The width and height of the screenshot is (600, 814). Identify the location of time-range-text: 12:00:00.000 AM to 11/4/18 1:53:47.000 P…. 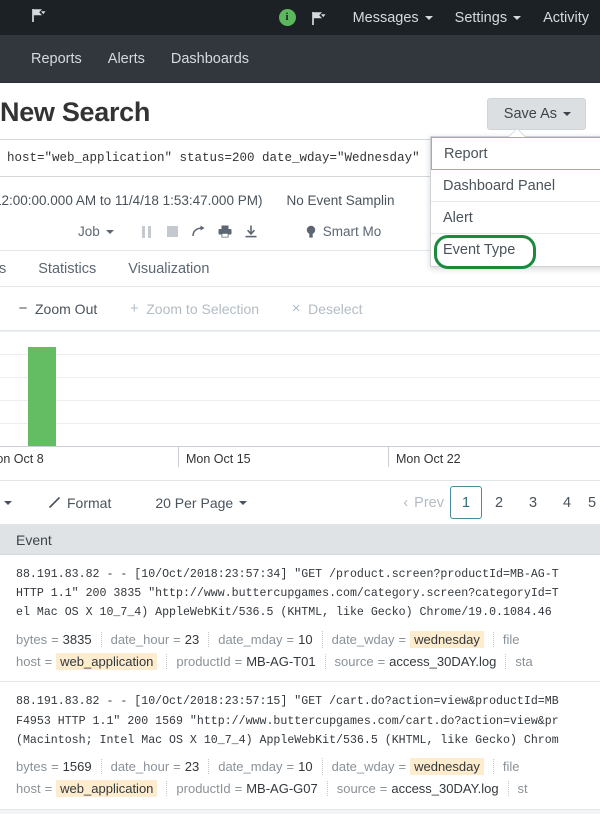
(131, 200).